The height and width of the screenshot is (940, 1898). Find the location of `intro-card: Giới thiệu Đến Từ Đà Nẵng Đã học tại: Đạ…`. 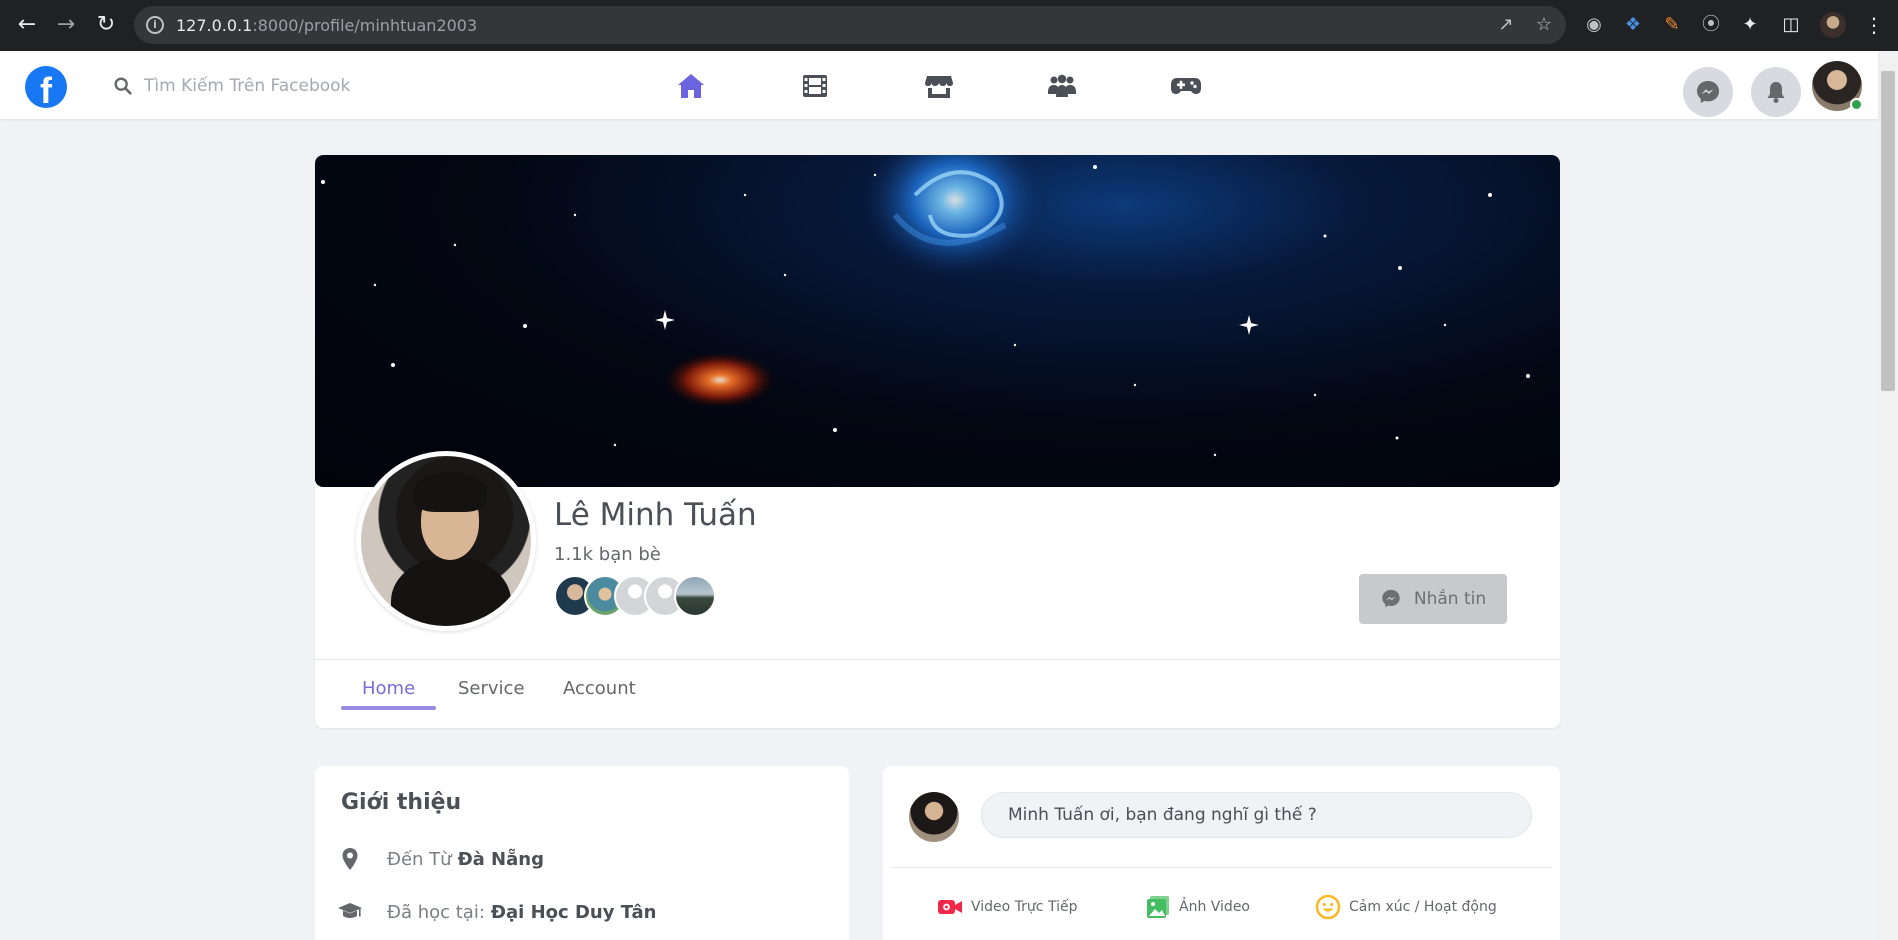

intro-card: Giới thiệu Đến Từ Đà Nẵng Đã học tại: Đạ… is located at coordinates (582, 853).